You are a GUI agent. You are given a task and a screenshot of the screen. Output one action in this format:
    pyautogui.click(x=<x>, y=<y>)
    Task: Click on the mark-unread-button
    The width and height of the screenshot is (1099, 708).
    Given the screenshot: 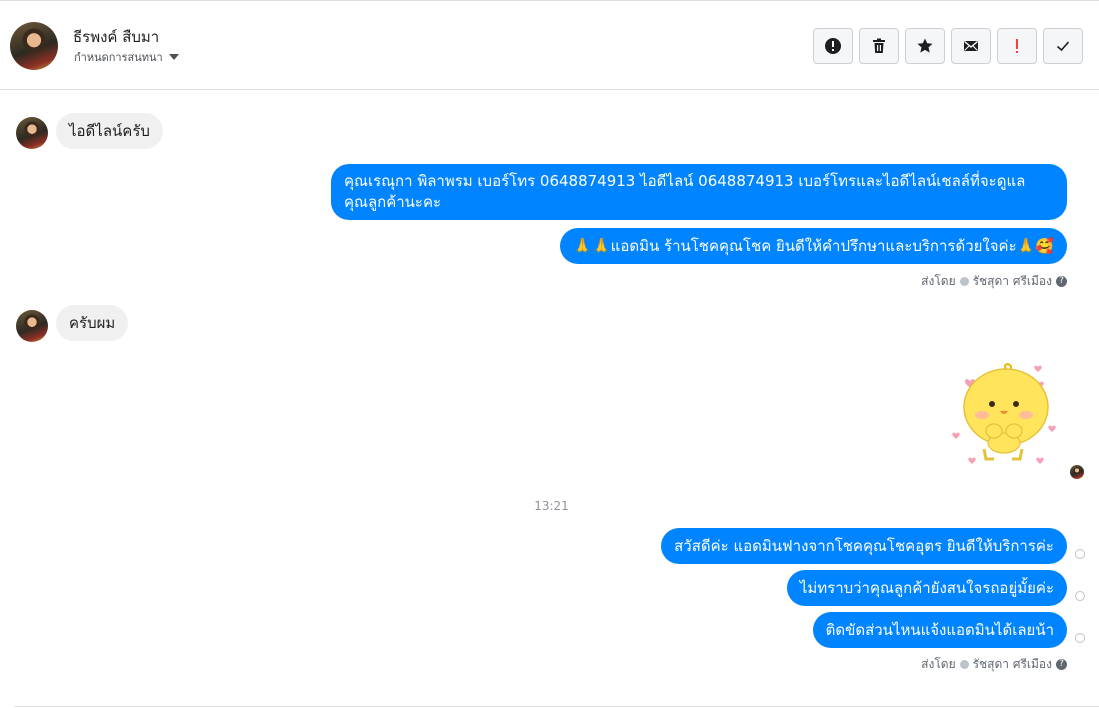 What is the action you would take?
    pyautogui.click(x=971, y=46)
    